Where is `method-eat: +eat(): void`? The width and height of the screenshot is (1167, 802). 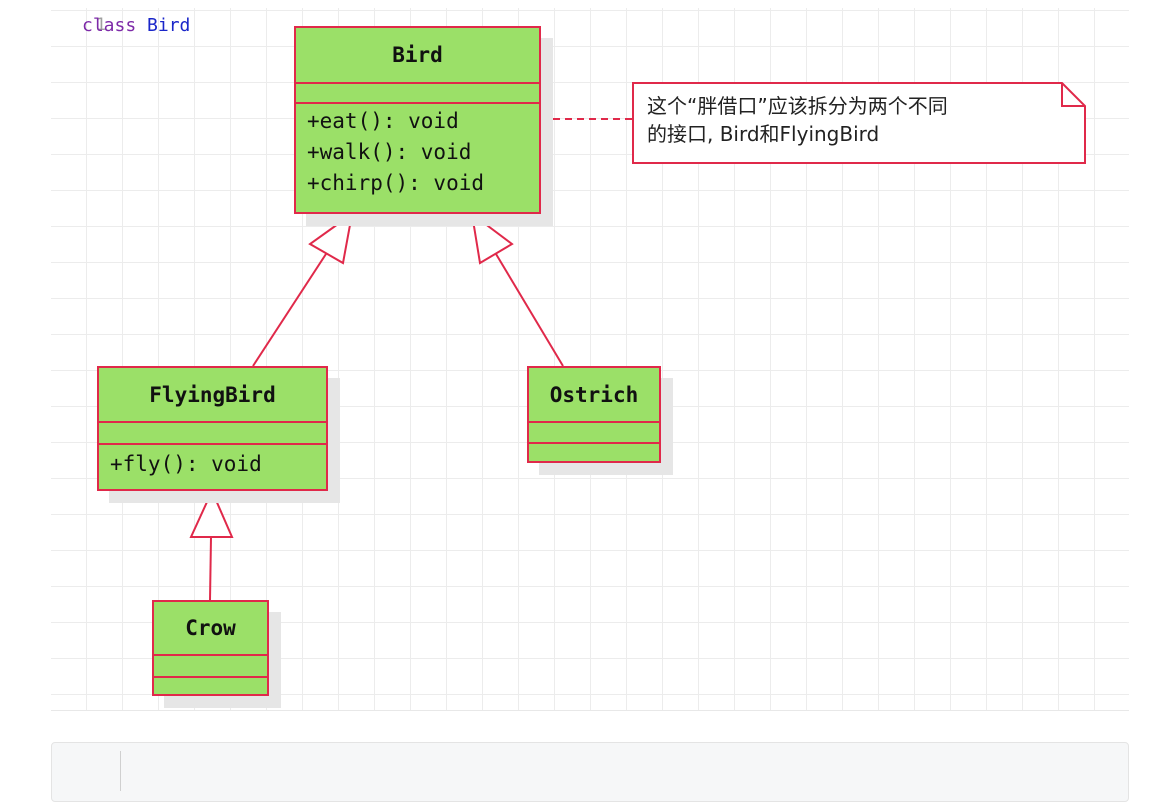 method-eat: +eat(): void is located at coordinates (383, 121).